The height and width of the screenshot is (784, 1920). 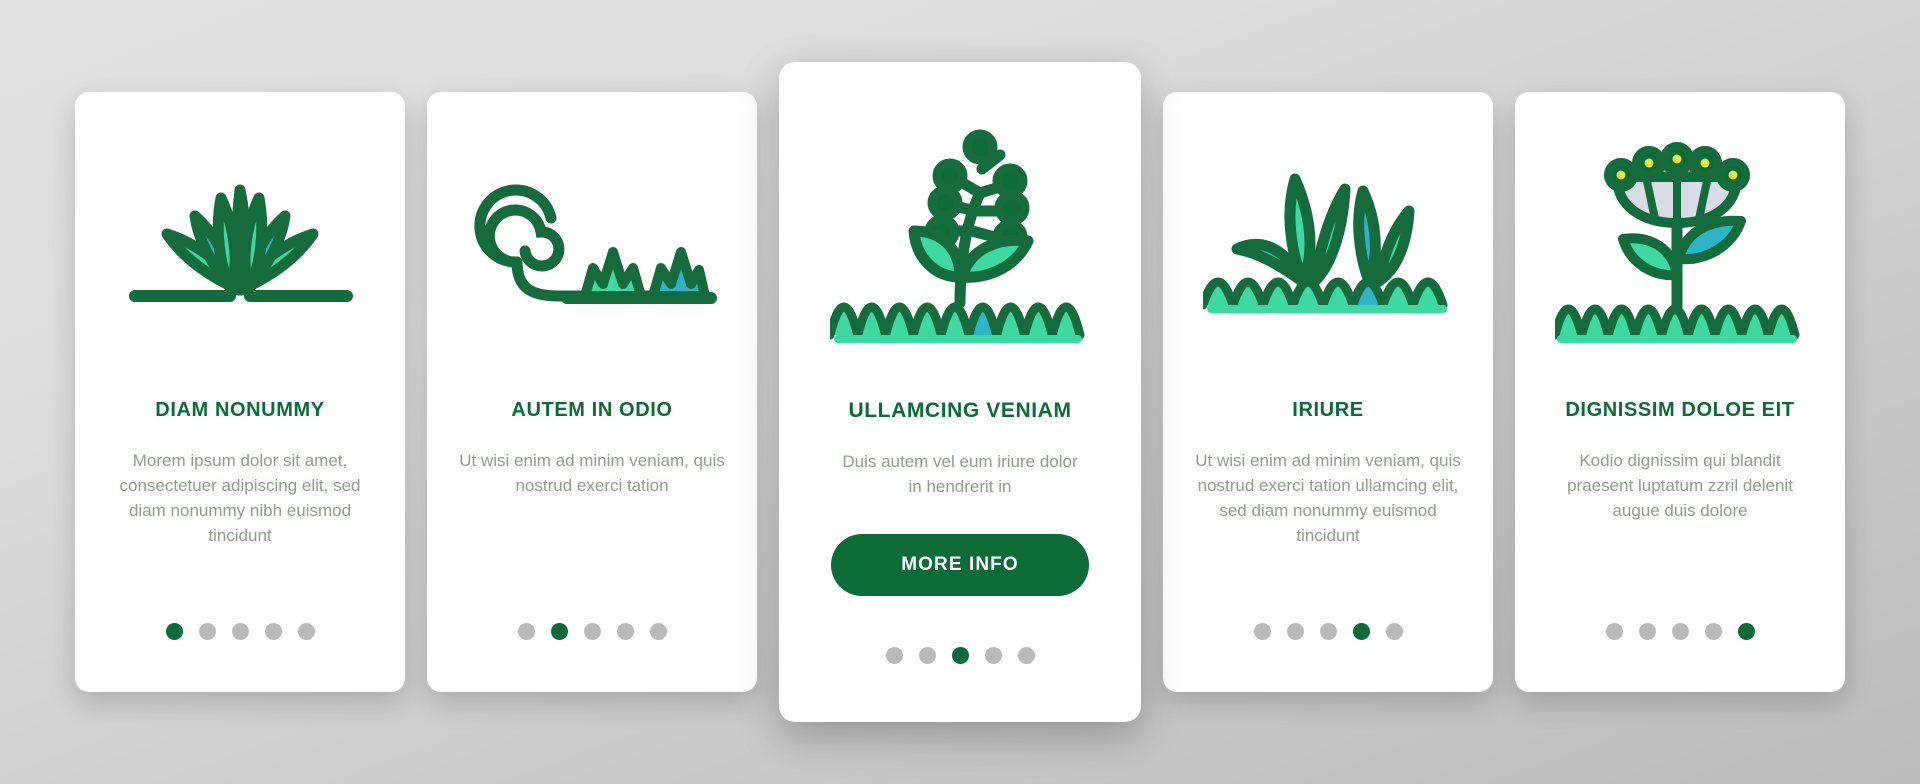 What do you see at coordinates (957, 236) in the screenshot?
I see `berry-sprout-icon` at bounding box center [957, 236].